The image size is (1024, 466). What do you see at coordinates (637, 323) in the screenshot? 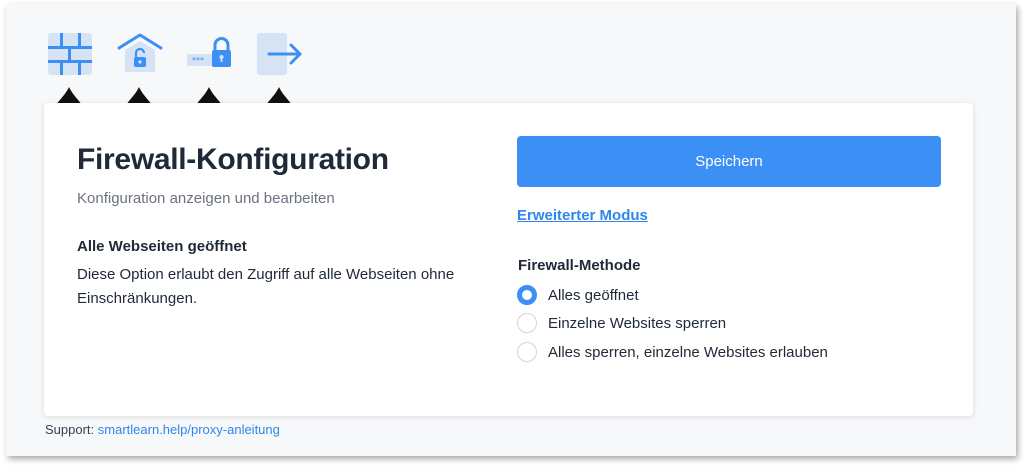
I see `radio-label: Einzelne Websites sperren` at bounding box center [637, 323].